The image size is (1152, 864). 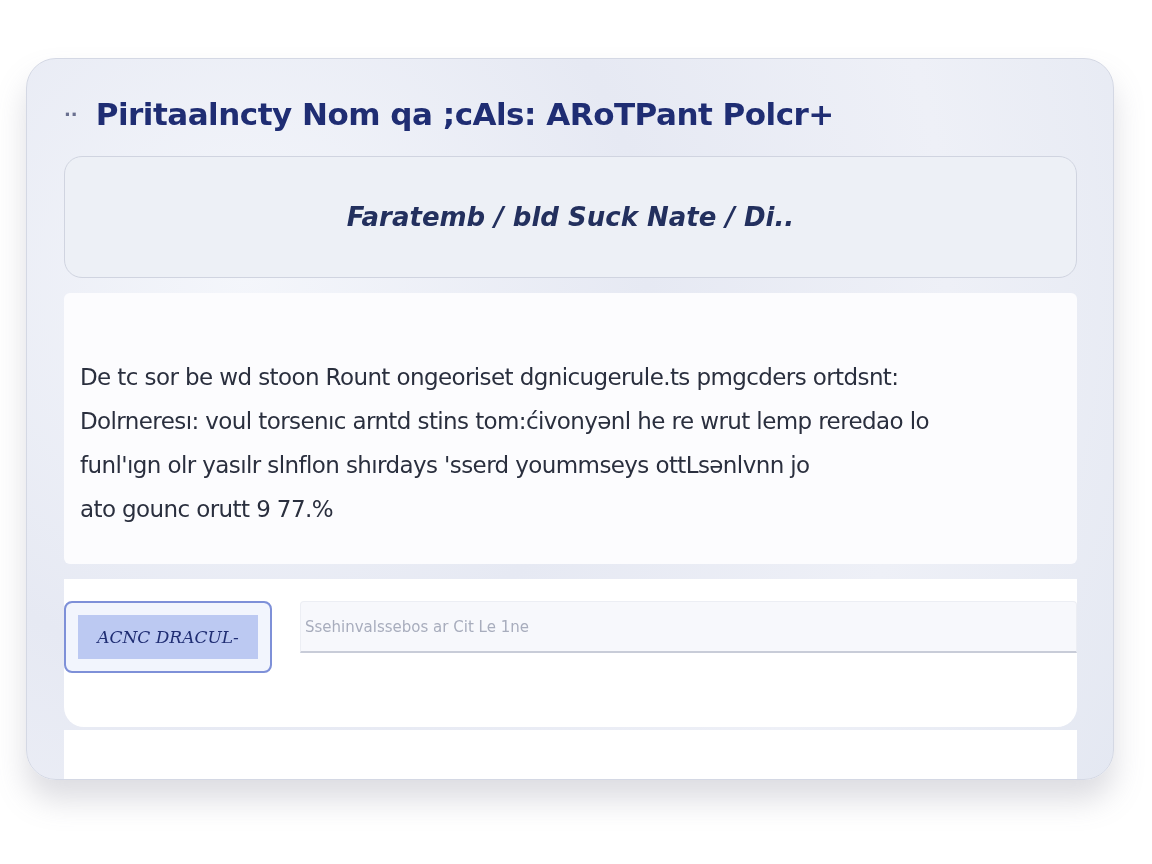 What do you see at coordinates (71, 114) in the screenshot?
I see `title-marker: ··` at bounding box center [71, 114].